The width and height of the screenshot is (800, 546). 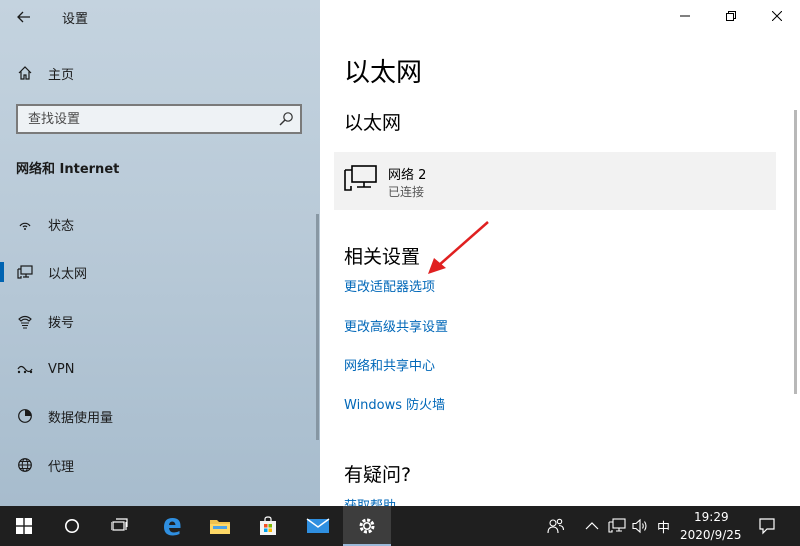 I want to click on nav-home: 主页, so click(x=158, y=73).